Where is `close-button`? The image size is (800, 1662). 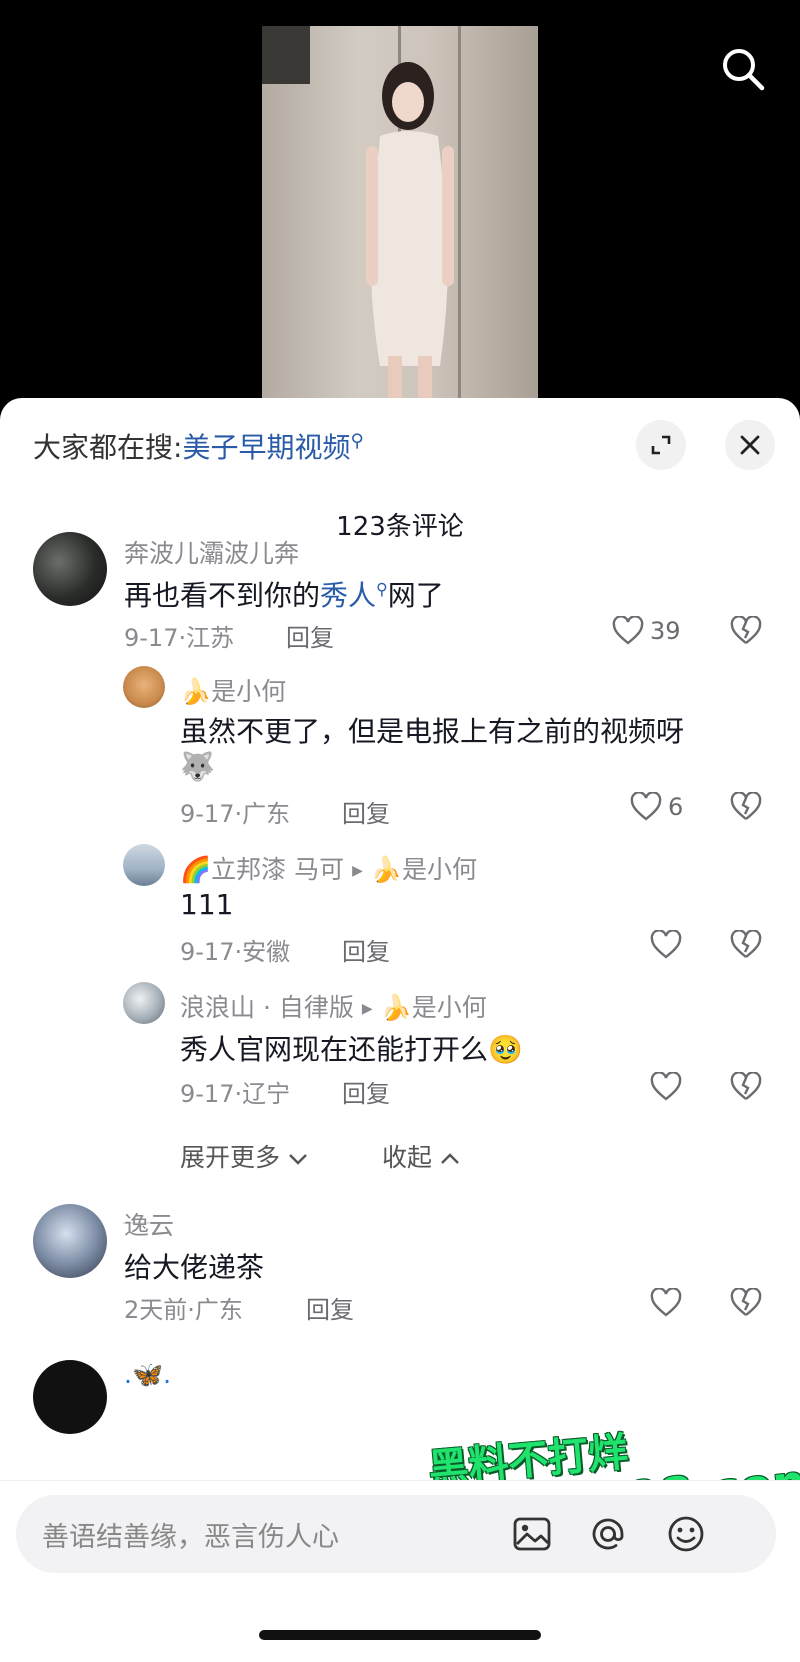
close-button is located at coordinates (750, 445).